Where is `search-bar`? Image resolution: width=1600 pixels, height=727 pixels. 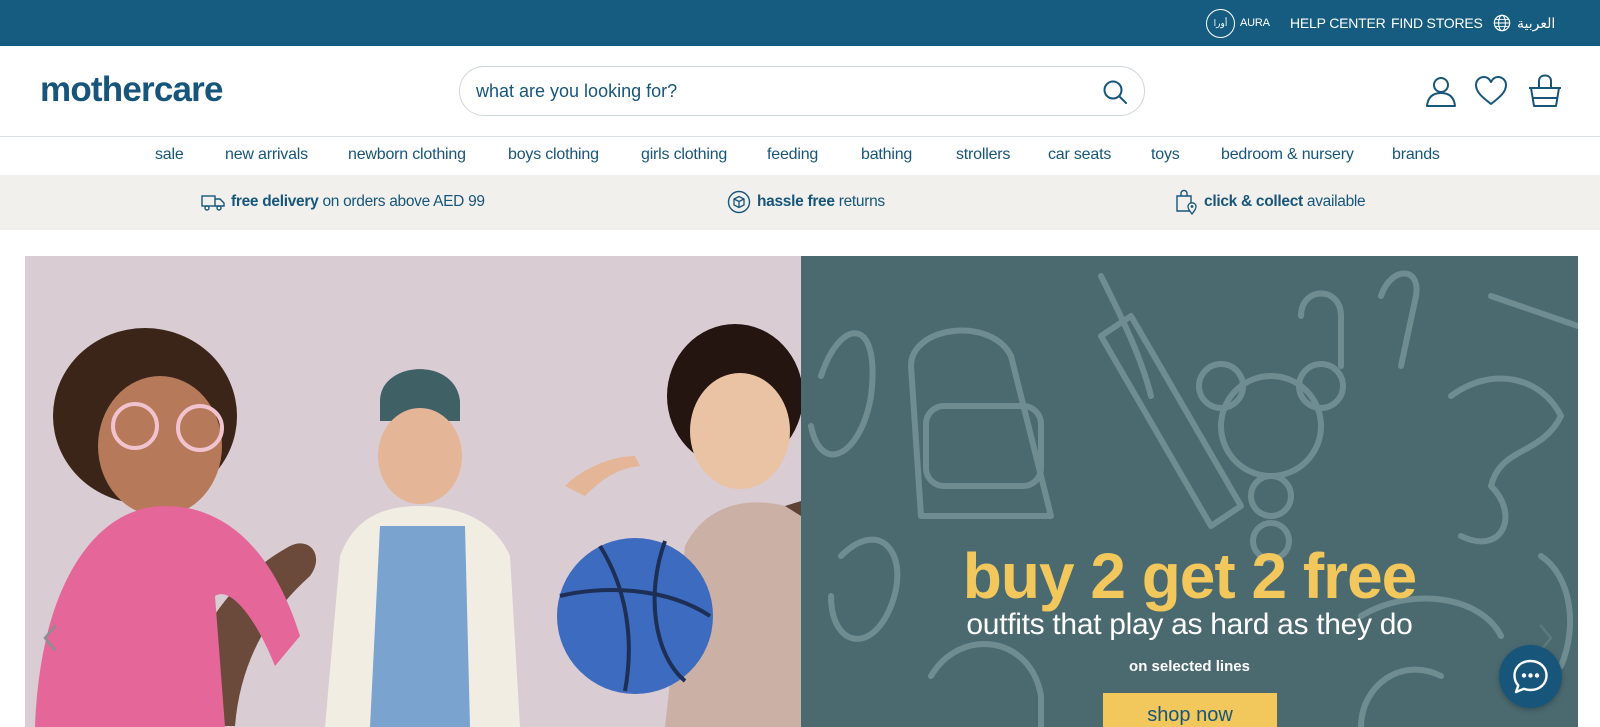
search-bar is located at coordinates (802, 91).